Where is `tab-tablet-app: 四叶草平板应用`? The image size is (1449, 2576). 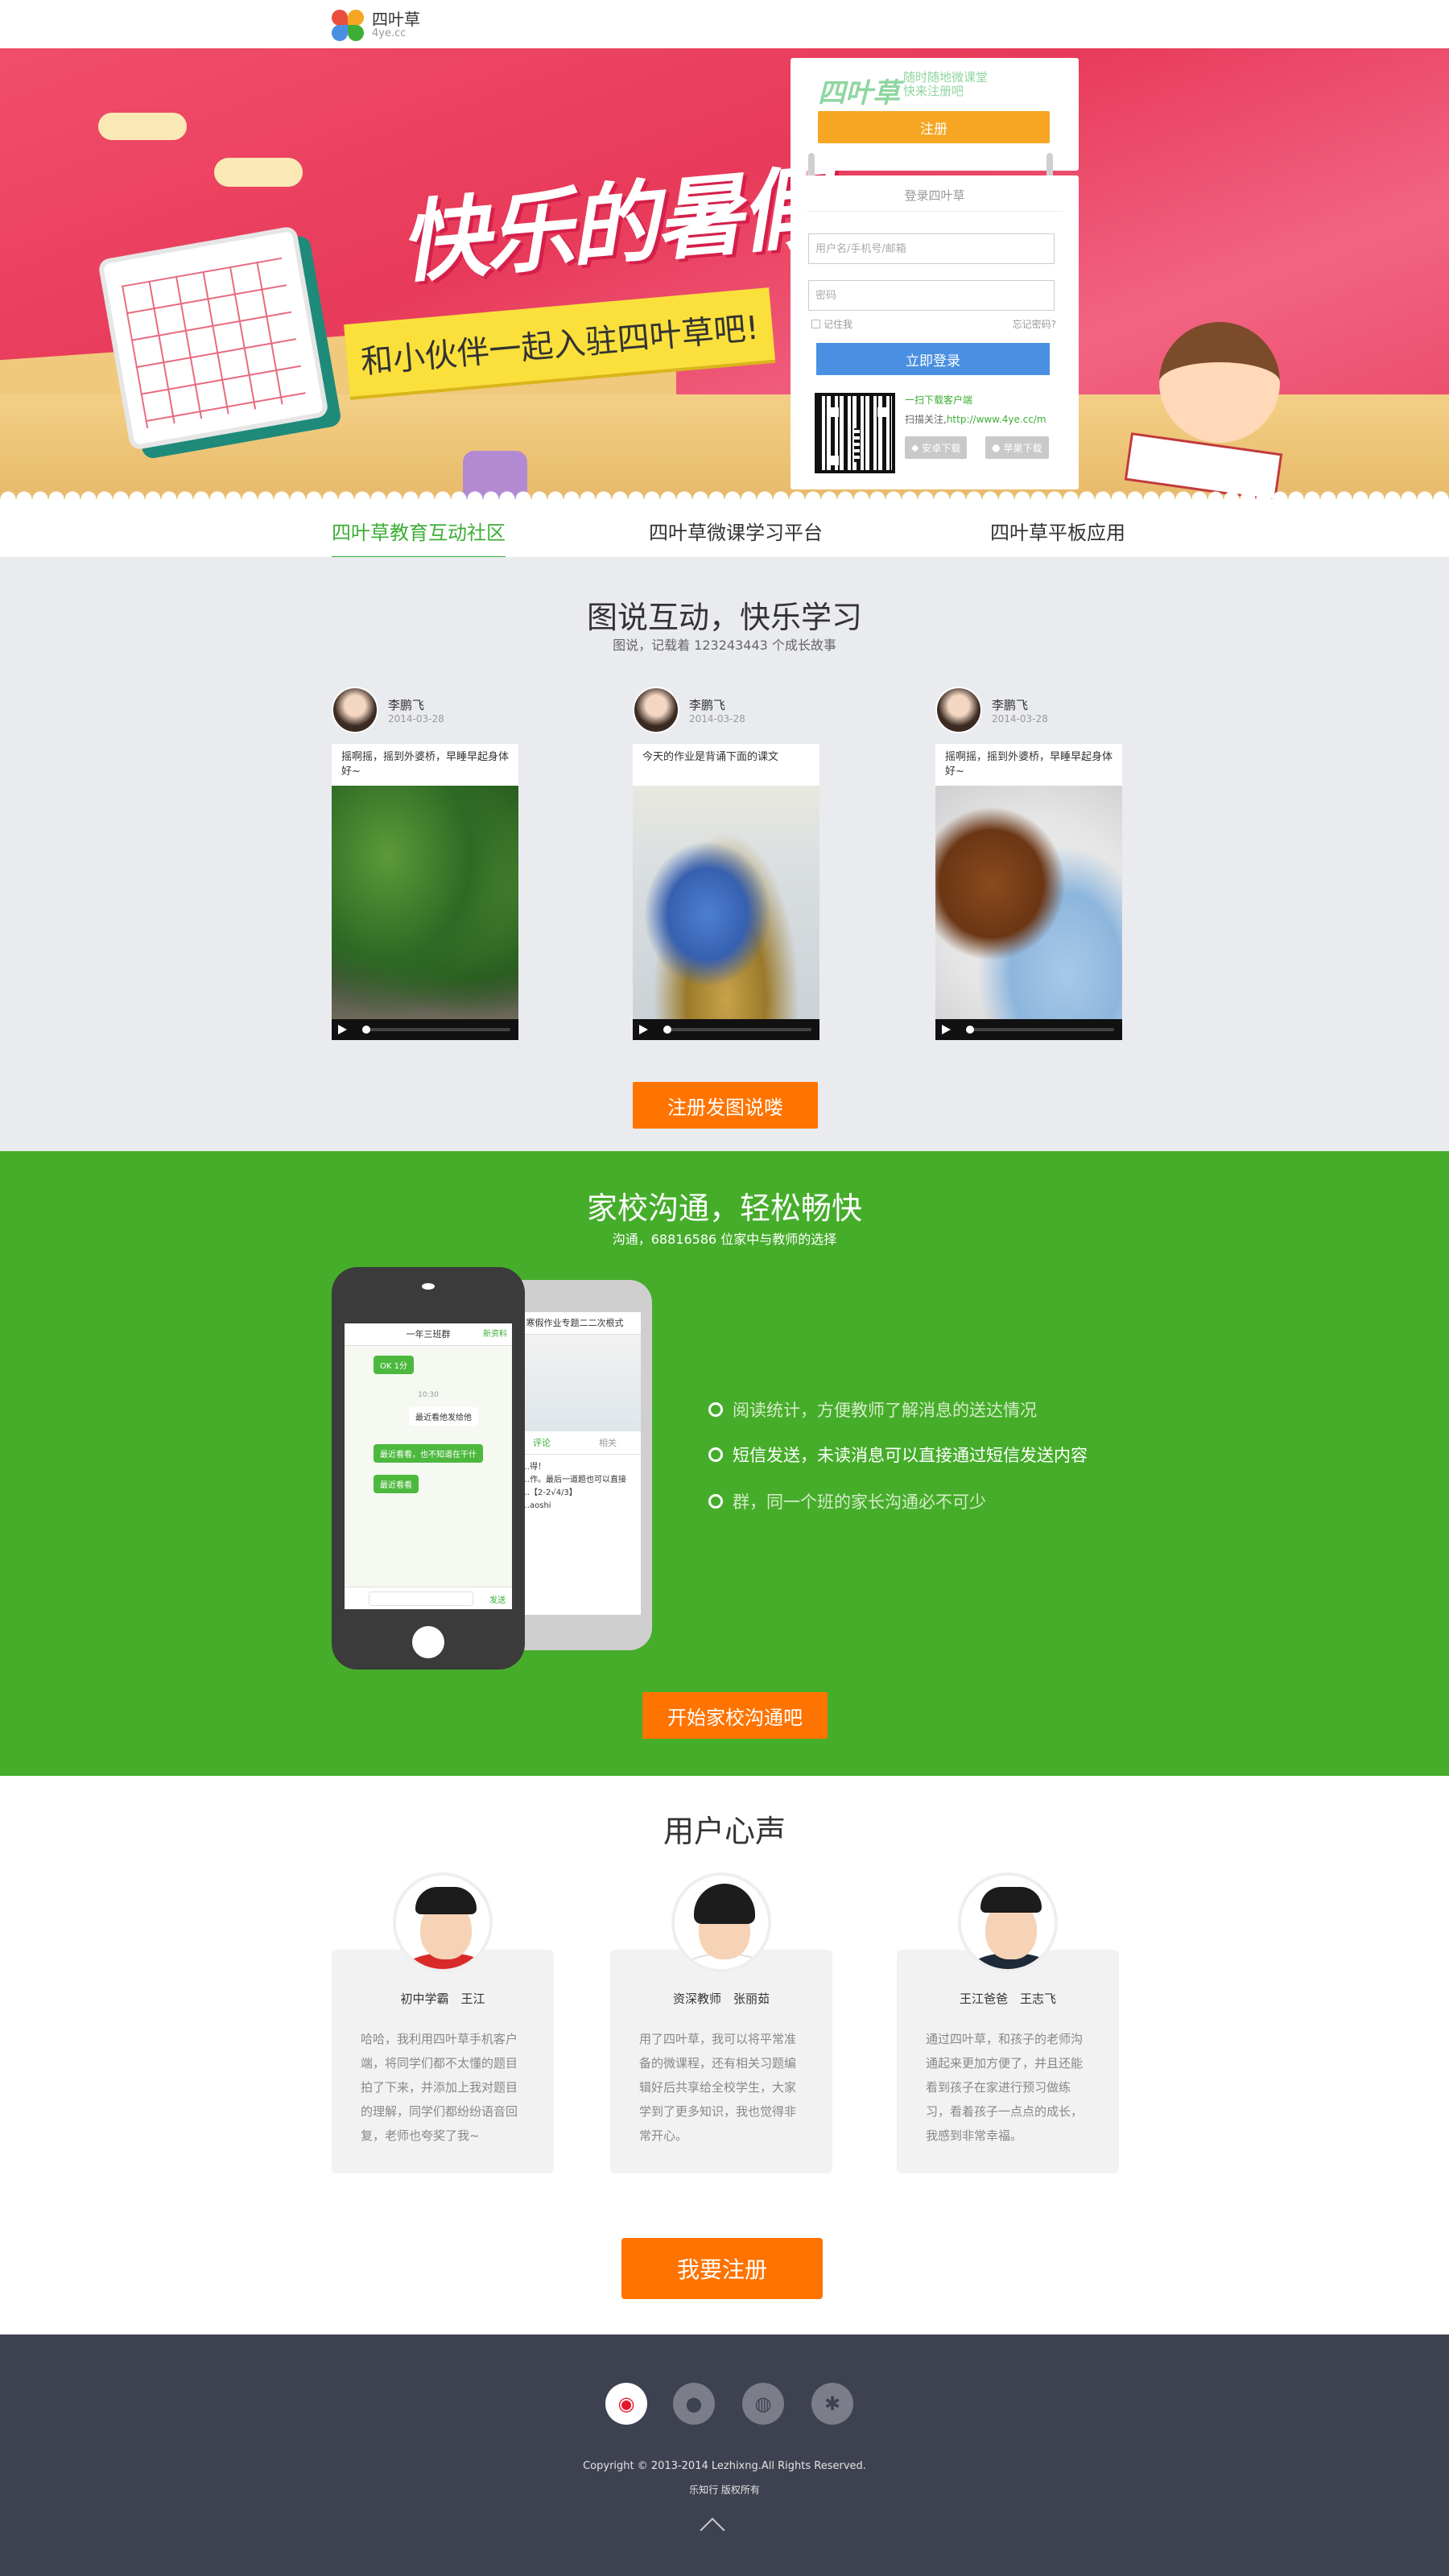 tab-tablet-app: 四叶草平板应用 is located at coordinates (1057, 536).